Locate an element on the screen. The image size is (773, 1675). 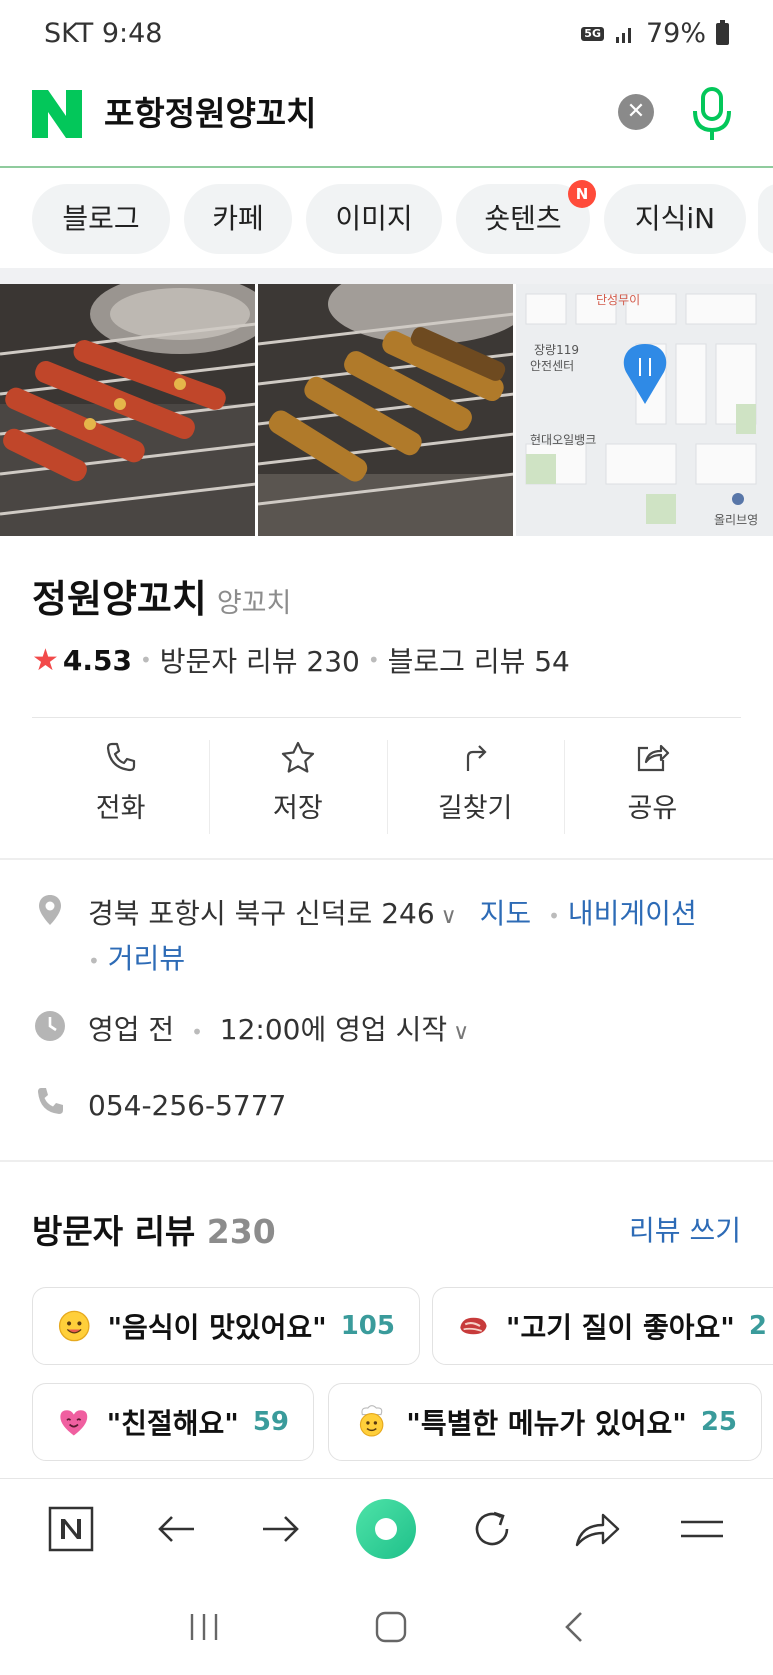
map-label: 현대오일뱅크 is located at coordinates (563, 440).